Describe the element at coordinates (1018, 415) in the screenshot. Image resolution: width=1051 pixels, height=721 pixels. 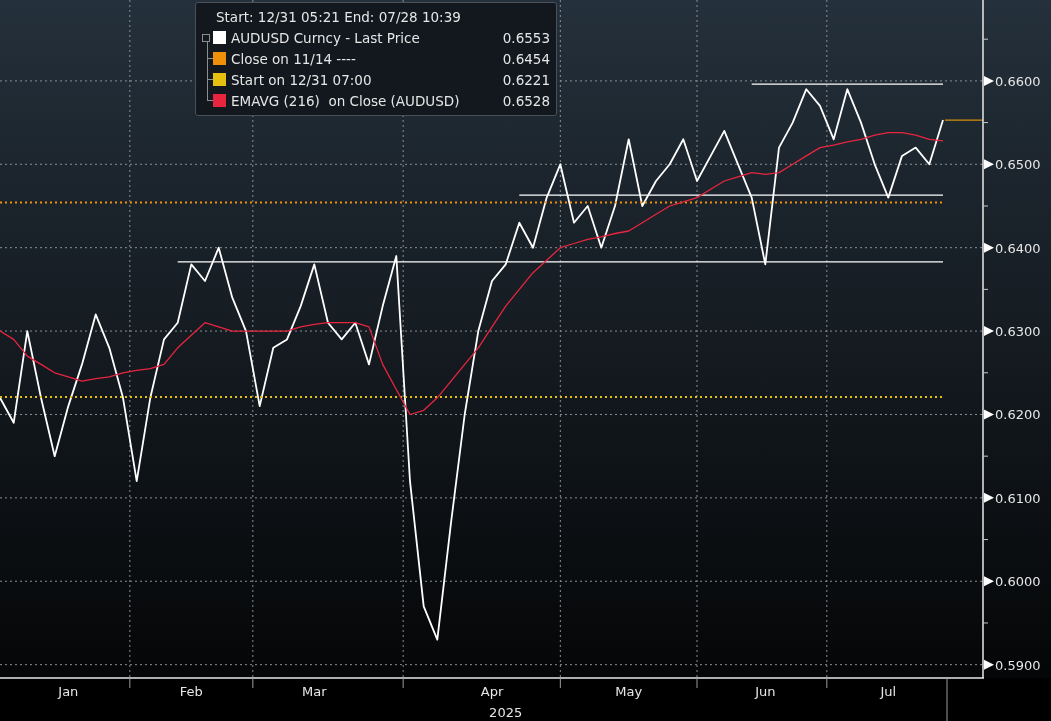
I see `axis-label: 0.6200` at that location.